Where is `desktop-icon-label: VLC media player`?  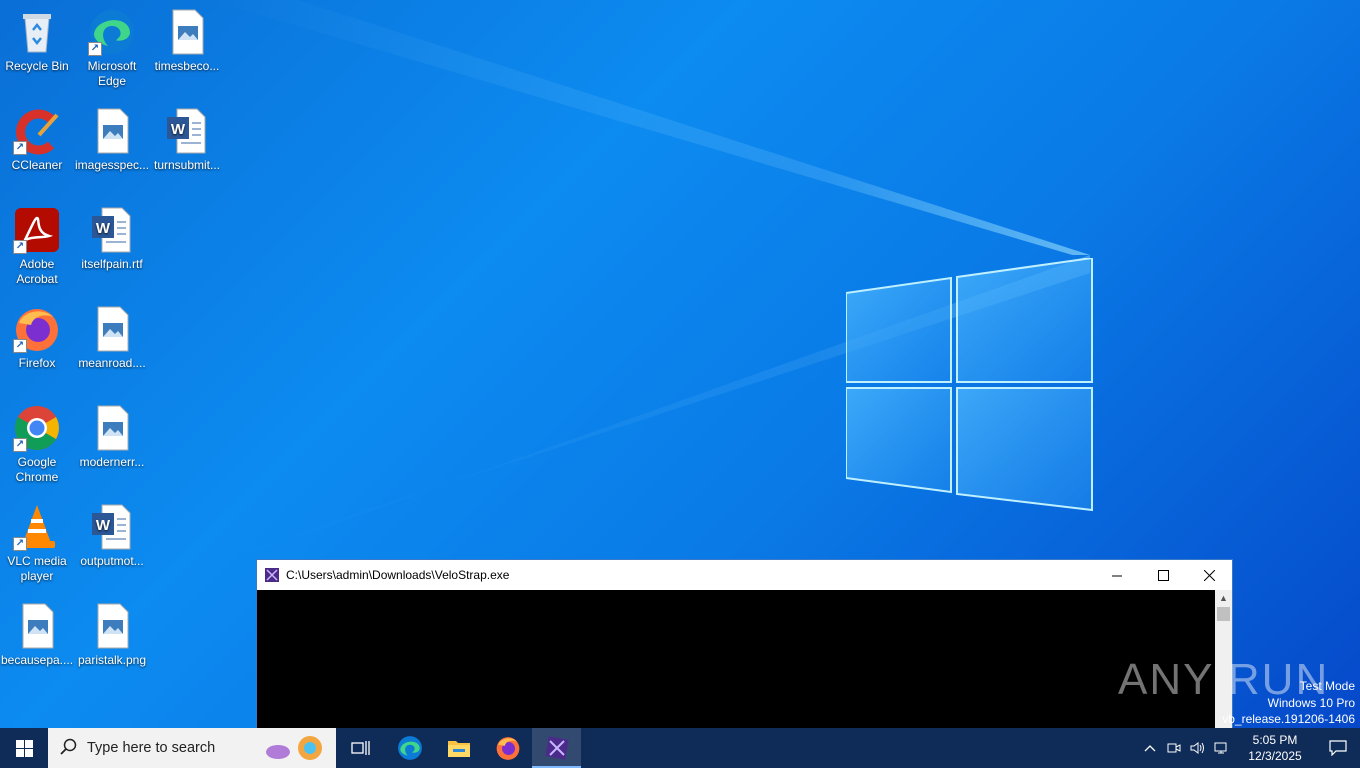
desktop-icon-label: VLC media player is located at coordinates (37, 568).